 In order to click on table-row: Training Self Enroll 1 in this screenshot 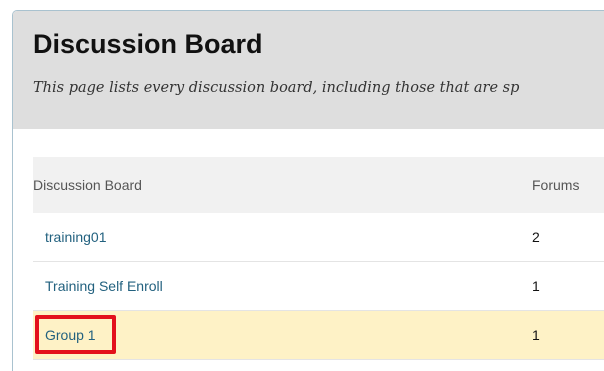, I will do `click(318, 286)`.